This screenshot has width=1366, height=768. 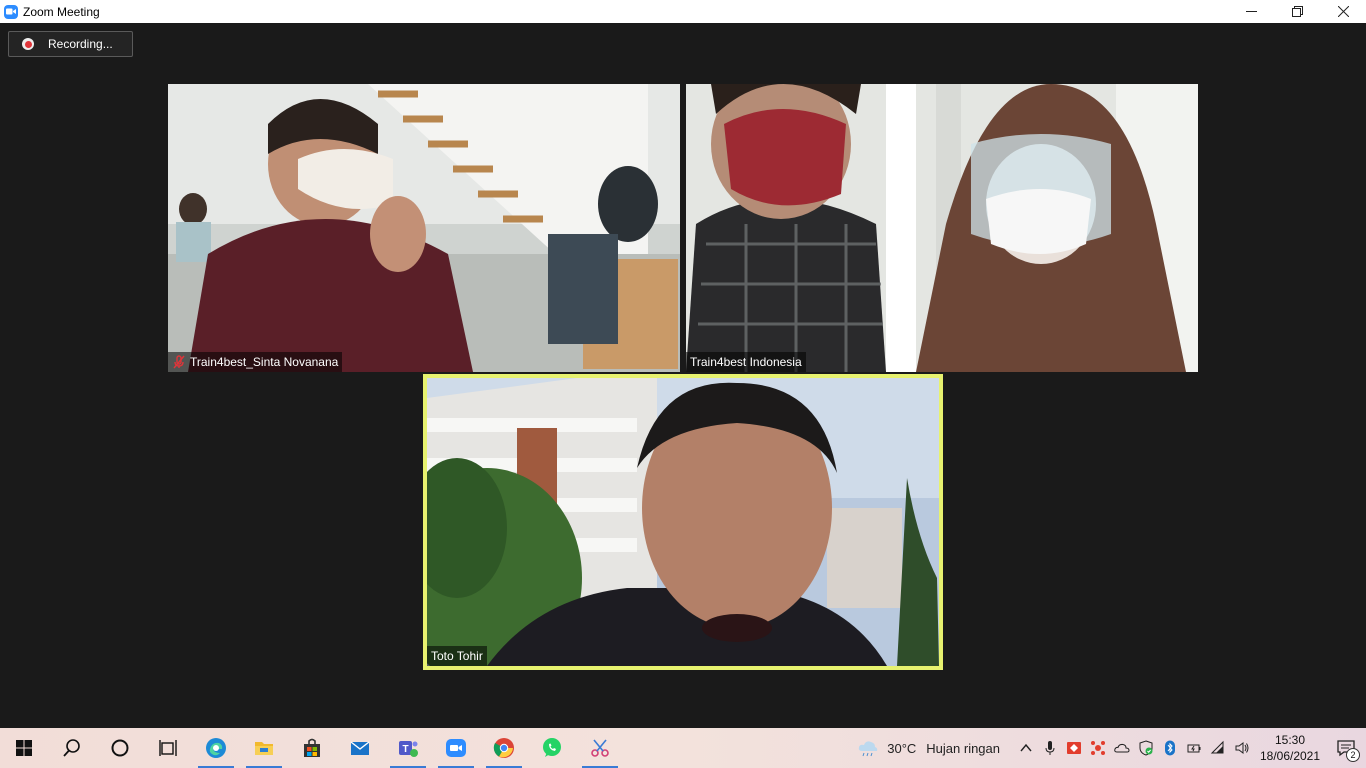 I want to click on video-tile-active-speaker: Toto Tohir, so click(x=683, y=522).